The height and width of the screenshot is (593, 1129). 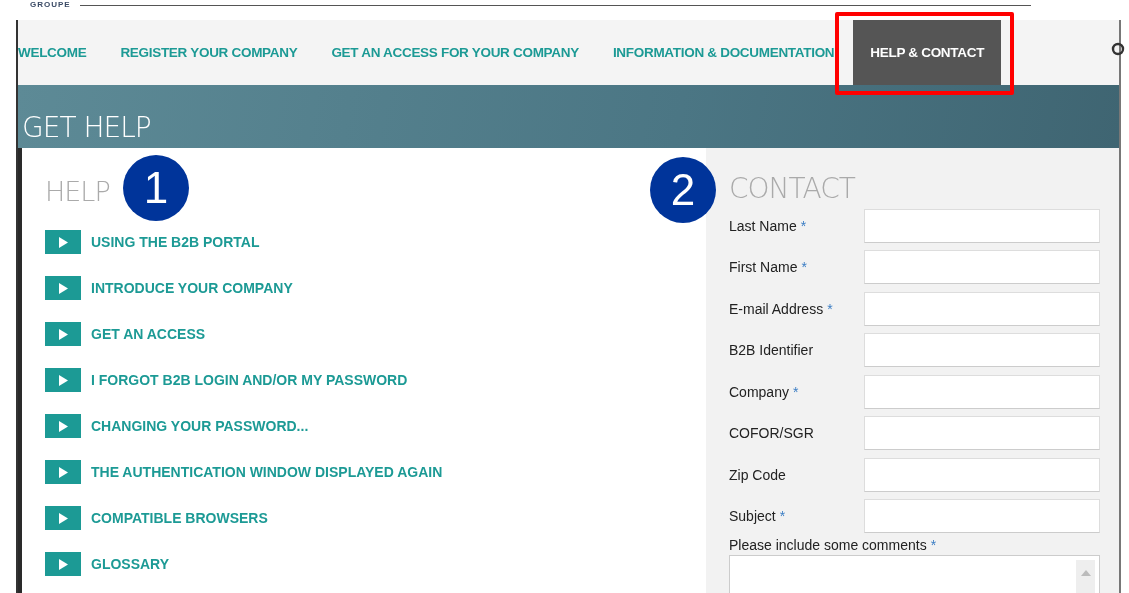 What do you see at coordinates (86, 127) in the screenshot?
I see `page-title: GET HELP` at bounding box center [86, 127].